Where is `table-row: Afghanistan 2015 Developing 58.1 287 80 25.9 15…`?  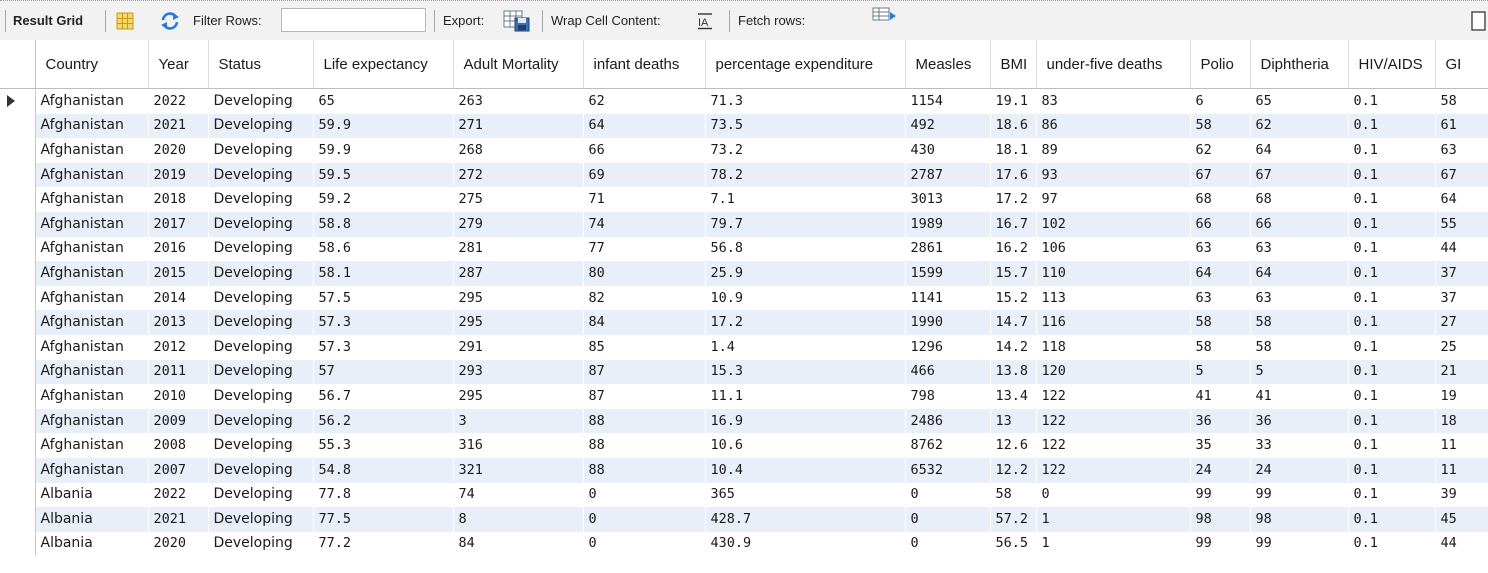 table-row: Afghanistan 2015 Developing 58.1 287 80 25.9 15… is located at coordinates (744, 273).